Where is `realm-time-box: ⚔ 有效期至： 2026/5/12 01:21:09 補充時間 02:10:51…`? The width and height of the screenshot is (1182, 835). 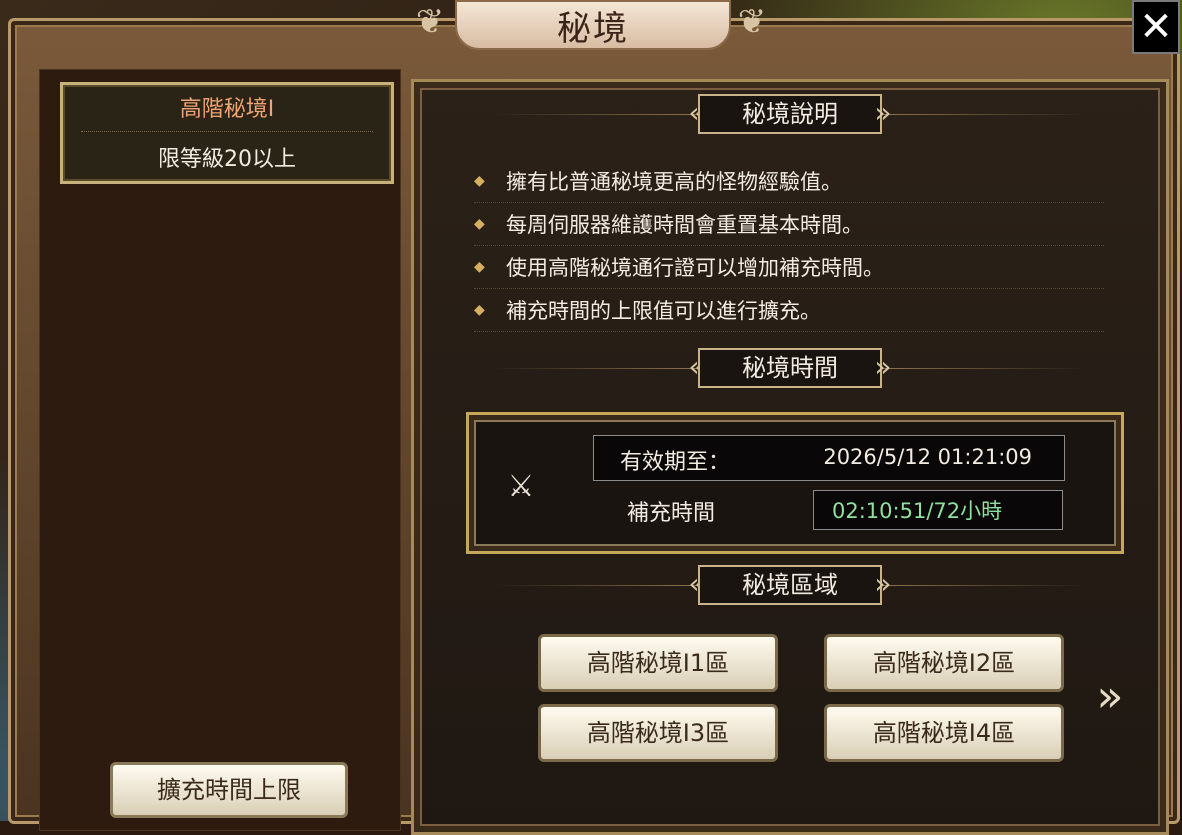 realm-time-box: ⚔ 有效期至： 2026/5/12 01:21:09 補充時間 02:10:51… is located at coordinates (795, 483).